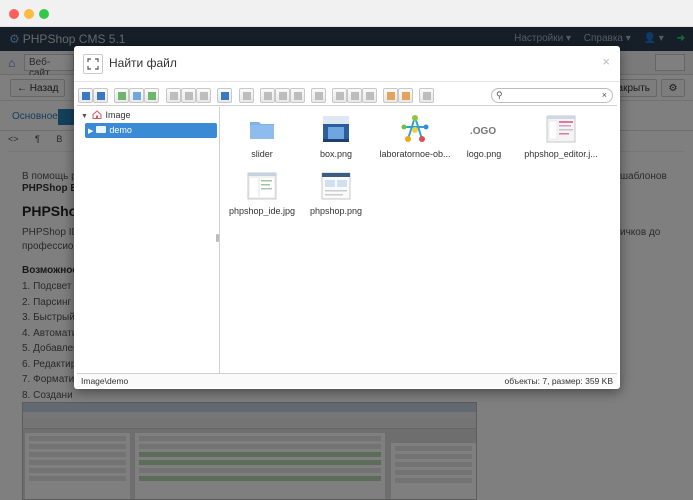 Image resolution: width=693 pixels, height=500 pixels. Describe the element at coordinates (354, 95) in the screenshot. I see `edit-icon` at that location.